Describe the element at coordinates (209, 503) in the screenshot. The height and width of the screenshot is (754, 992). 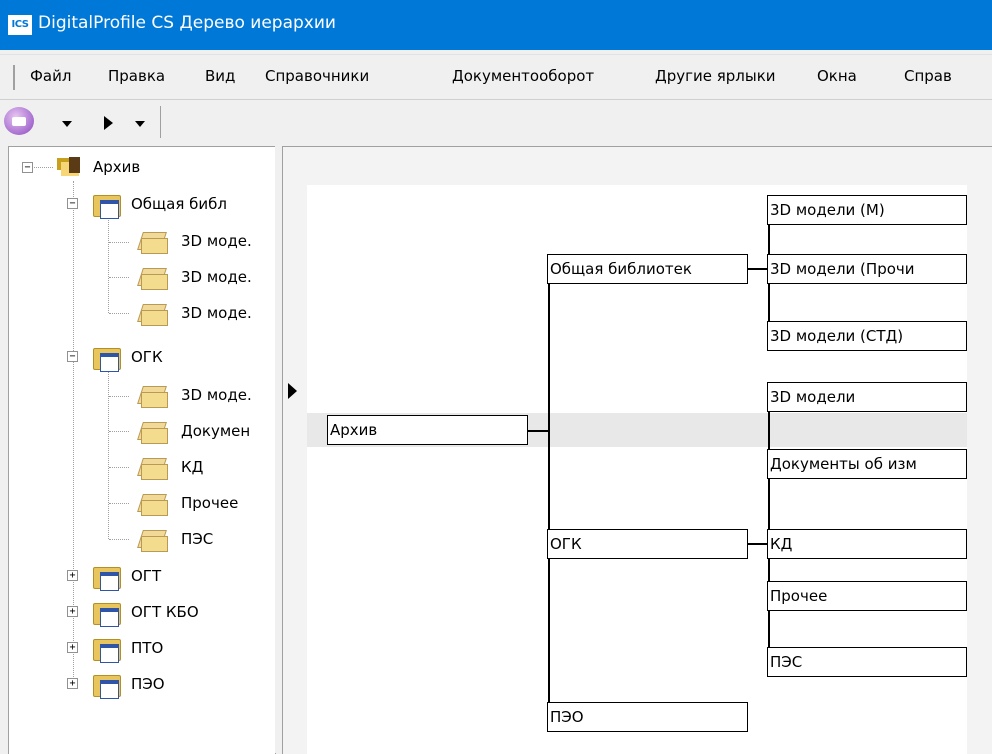
I see `tree-node-item: Прочее` at that location.